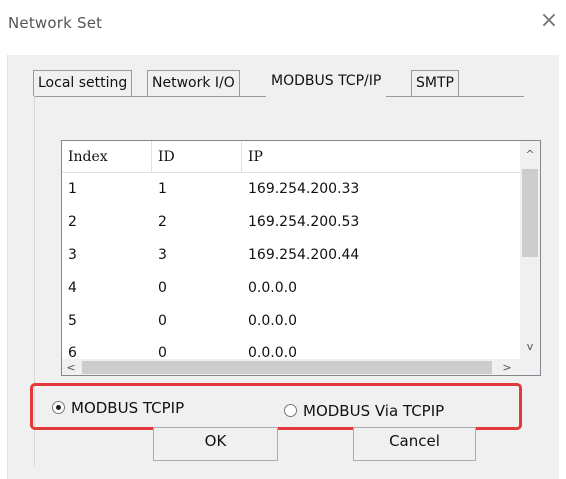 This screenshot has width=566, height=479. I want to click on scroll-right-icon: >, so click(507, 367).